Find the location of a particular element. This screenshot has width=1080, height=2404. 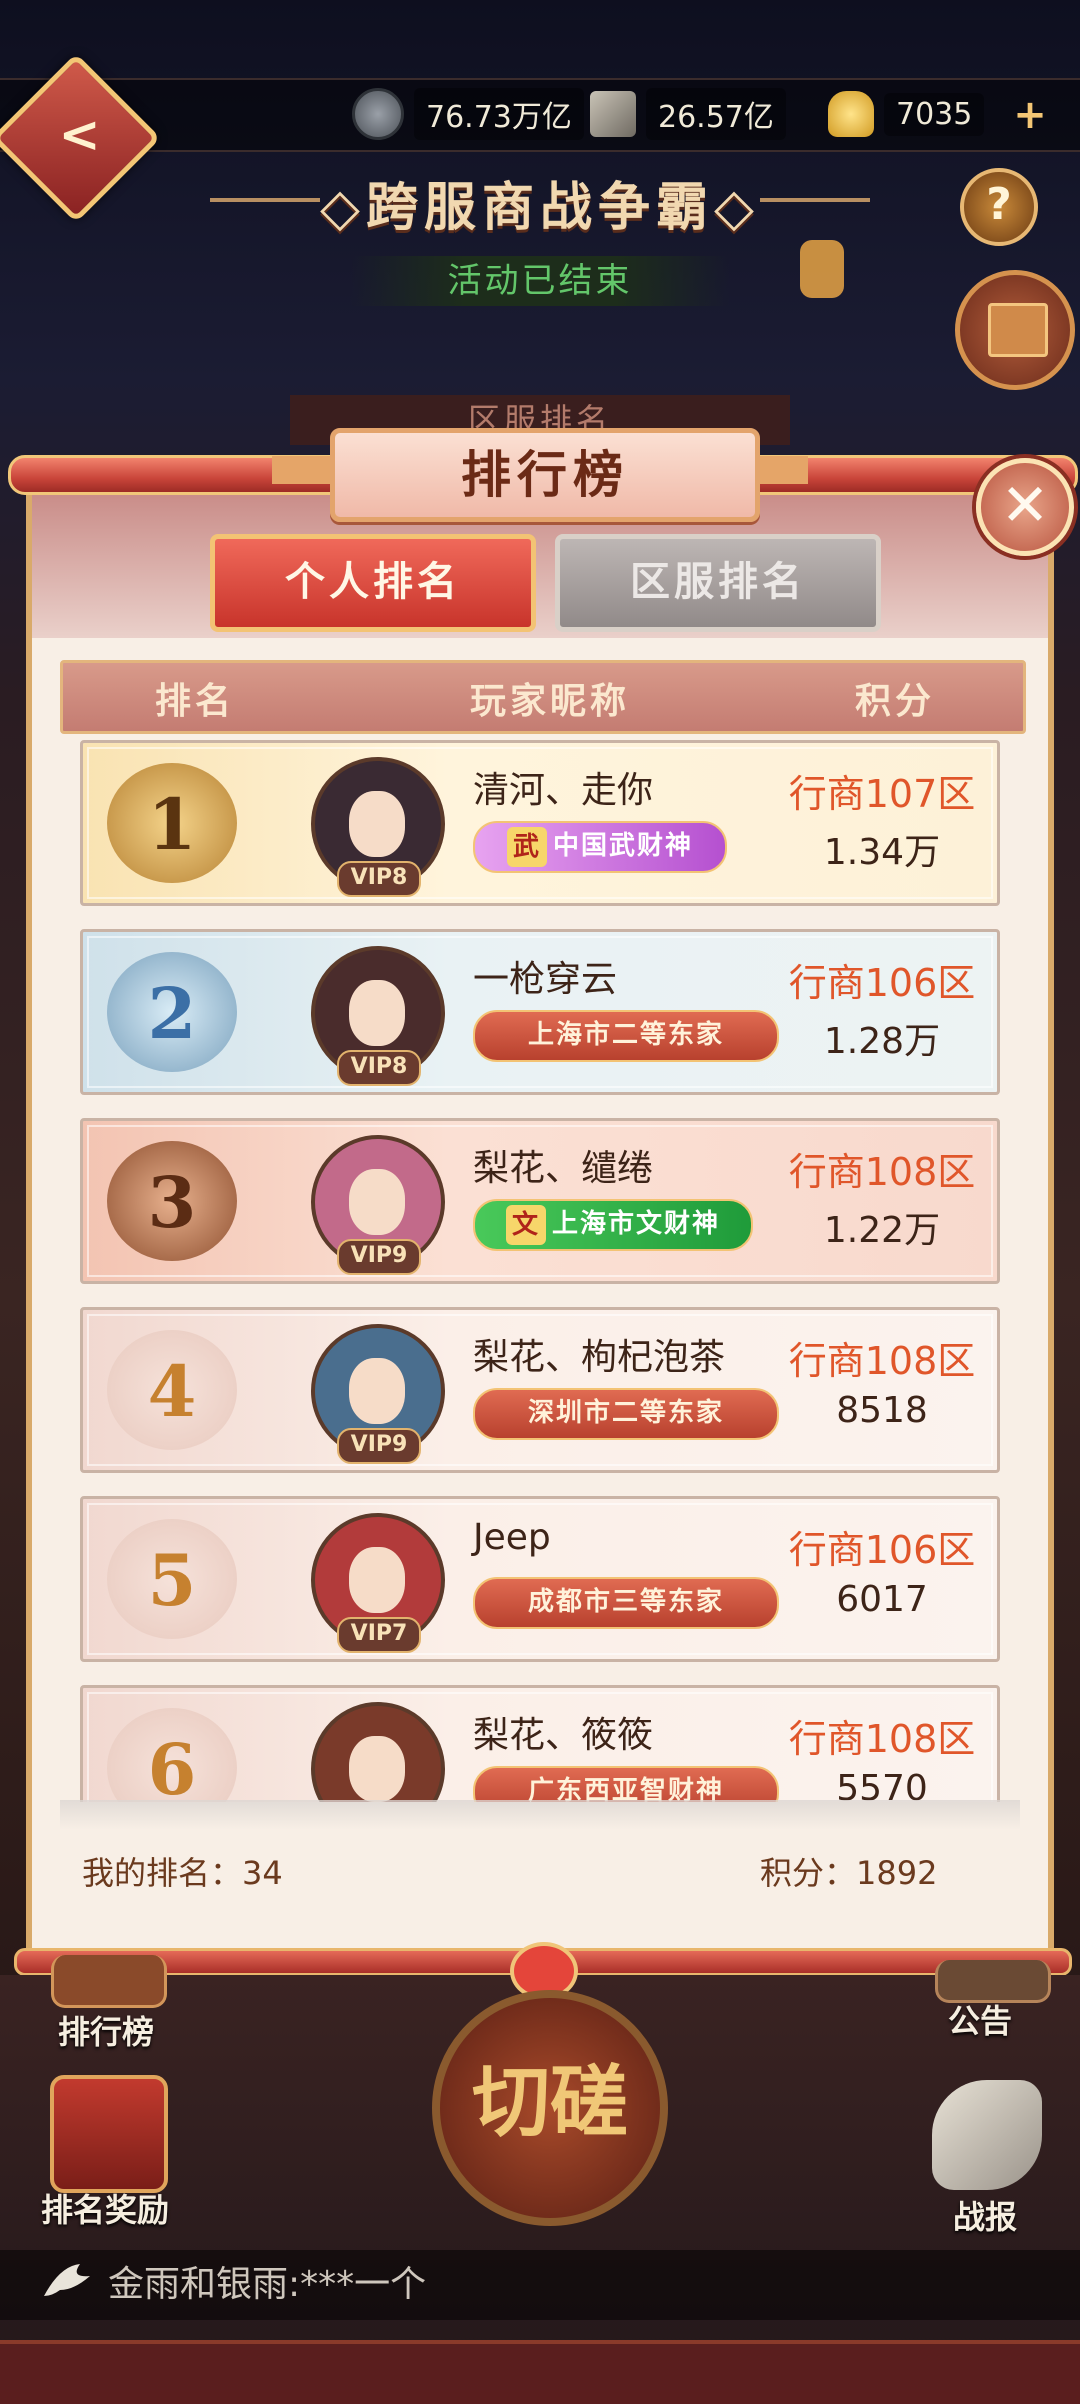

rank-reward-button: 排名奖励 is located at coordinates (105, 2152).